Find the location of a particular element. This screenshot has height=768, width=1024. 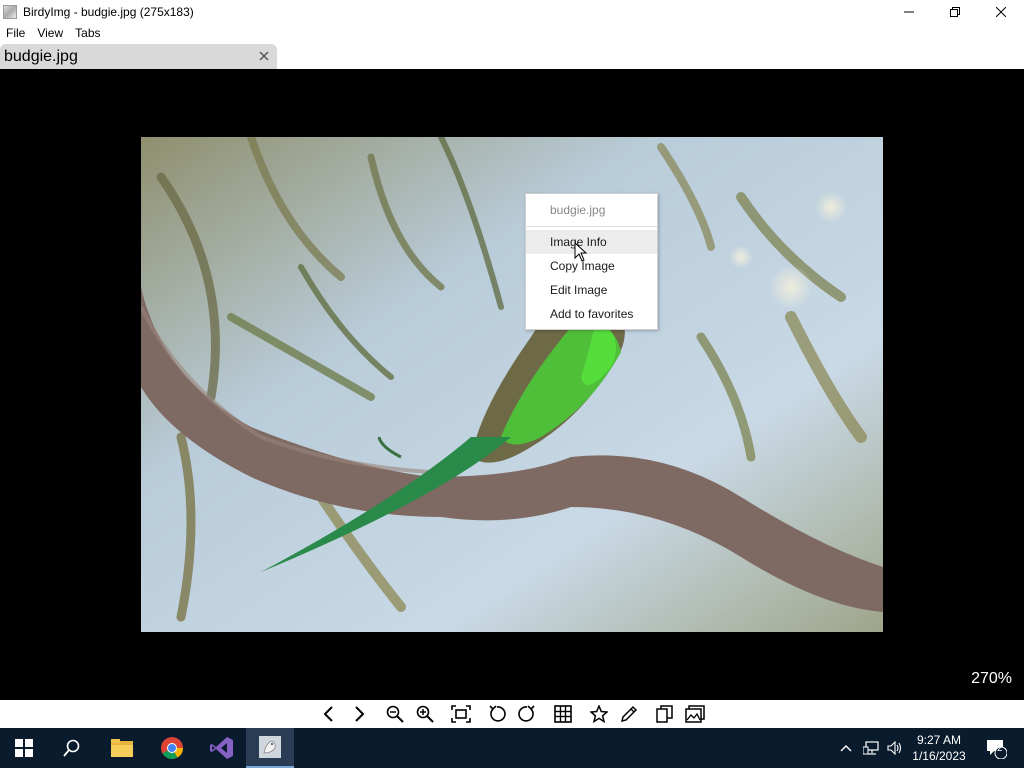

zoom-out-icon is located at coordinates (395, 714).